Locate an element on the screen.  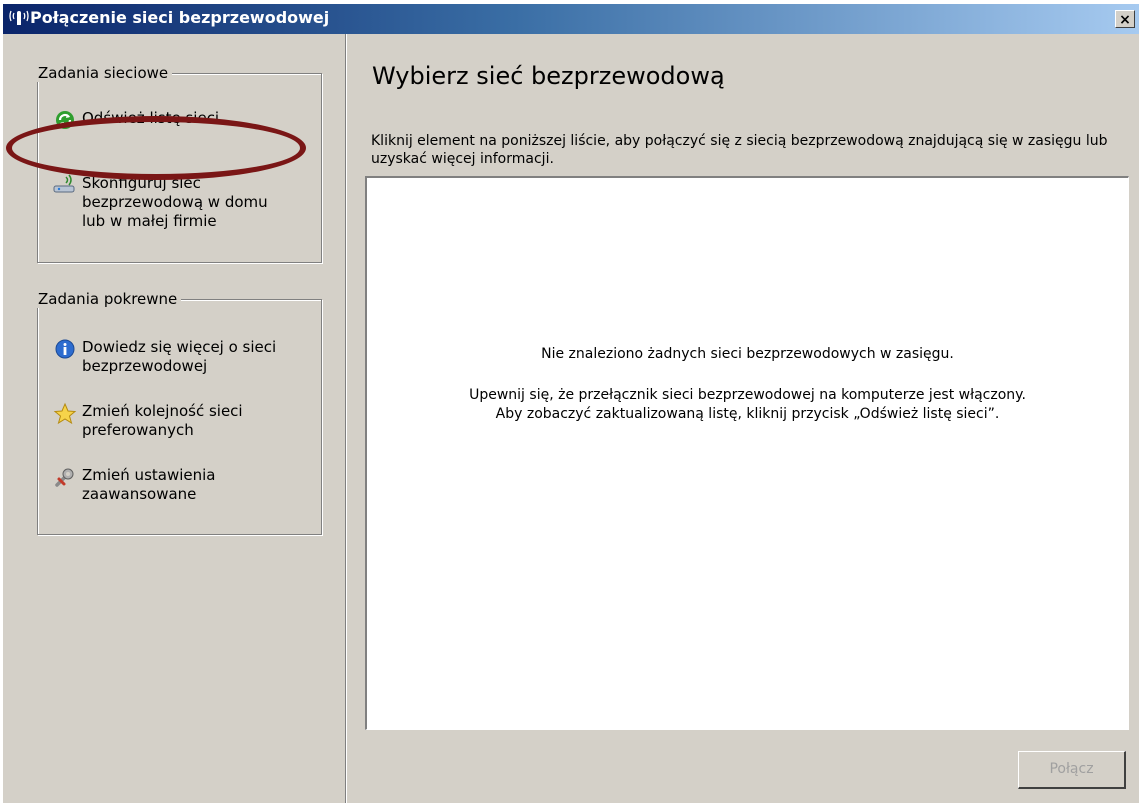
refresh-icon is located at coordinates (65, 121).